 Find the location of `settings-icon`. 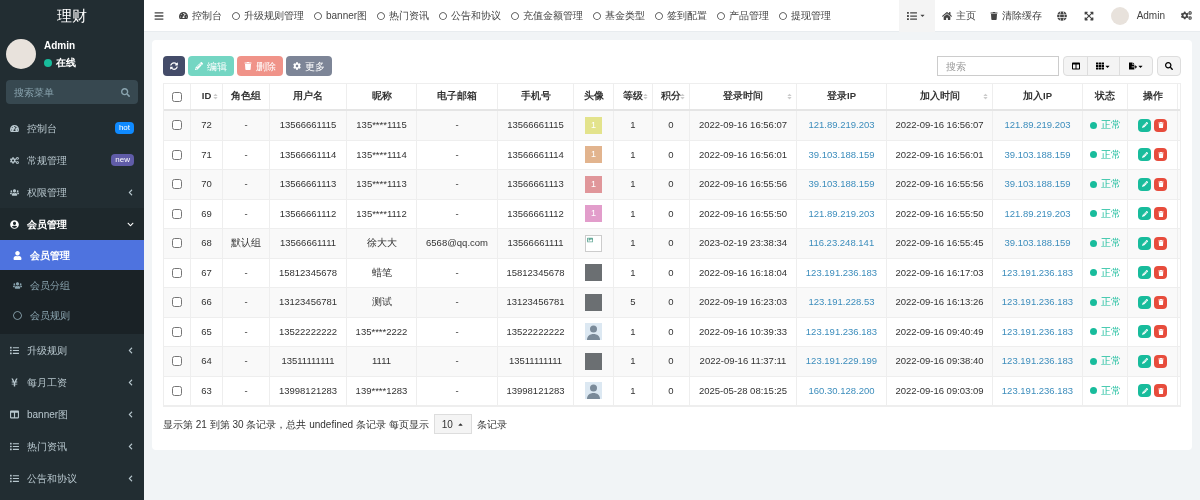

settings-icon is located at coordinates (1186, 15).